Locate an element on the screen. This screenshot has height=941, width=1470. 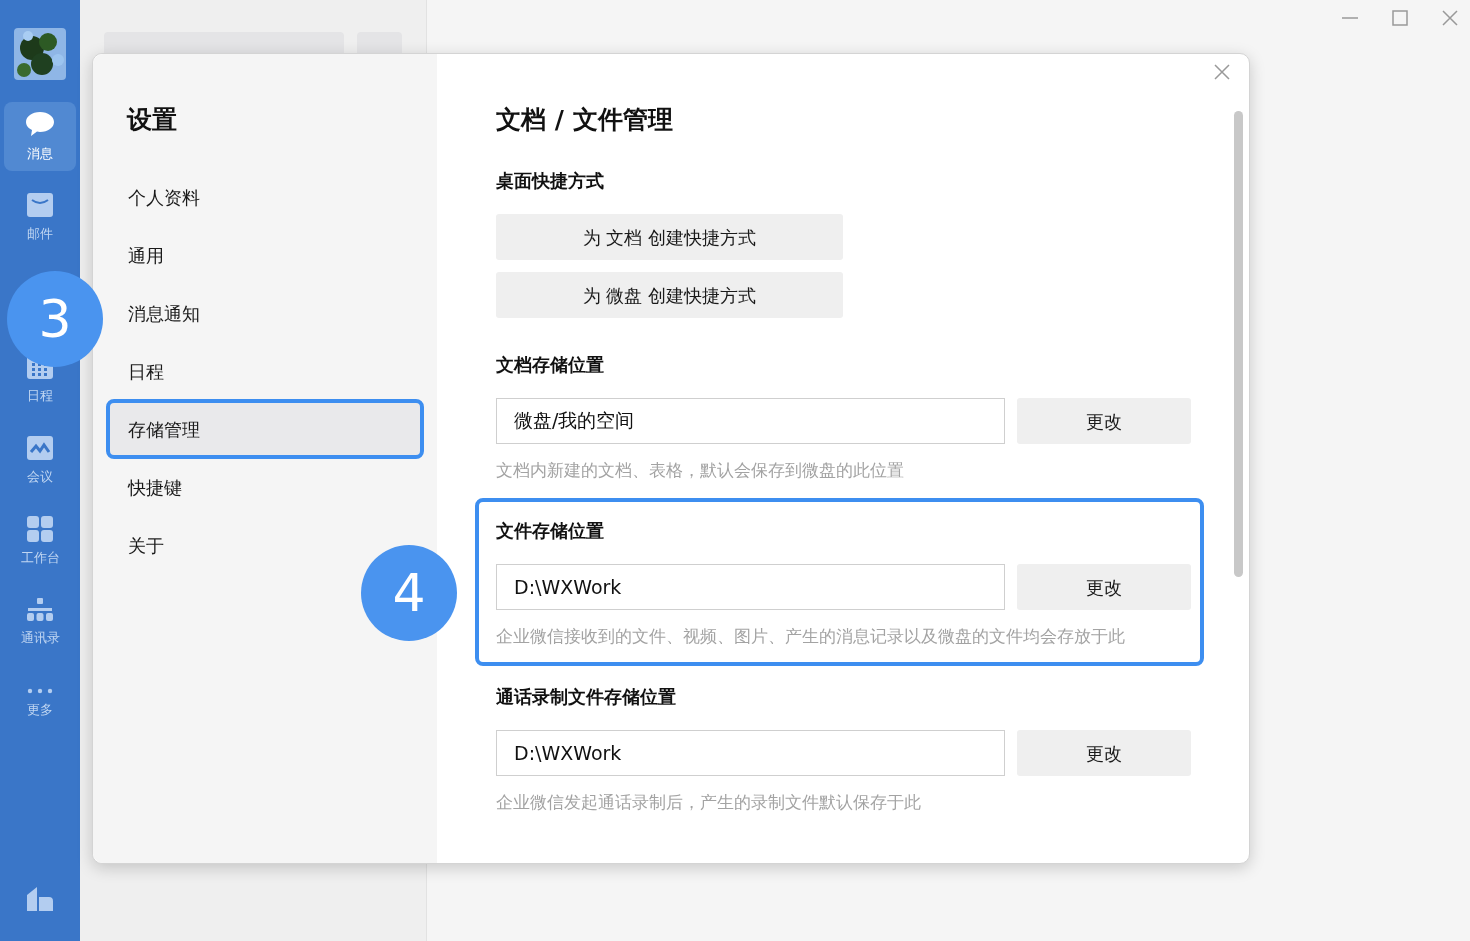
page-title: 文档 / 文件管理 is located at coordinates (585, 120).